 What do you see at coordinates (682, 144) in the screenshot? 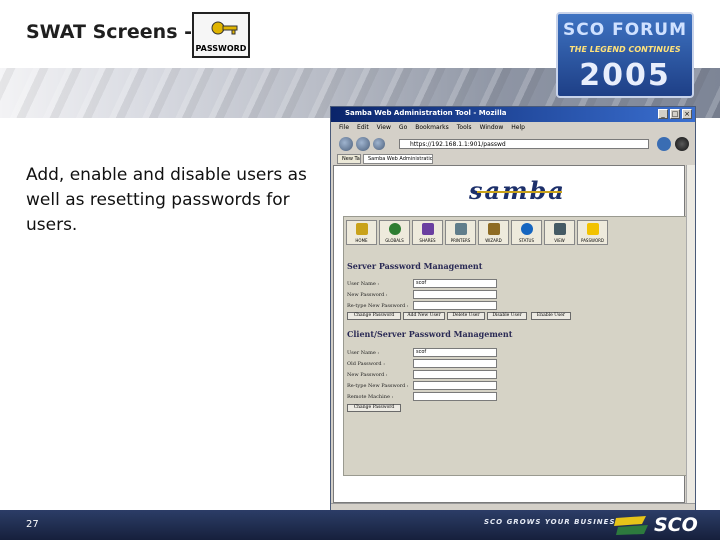
I see `throbber-icon` at bounding box center [682, 144].